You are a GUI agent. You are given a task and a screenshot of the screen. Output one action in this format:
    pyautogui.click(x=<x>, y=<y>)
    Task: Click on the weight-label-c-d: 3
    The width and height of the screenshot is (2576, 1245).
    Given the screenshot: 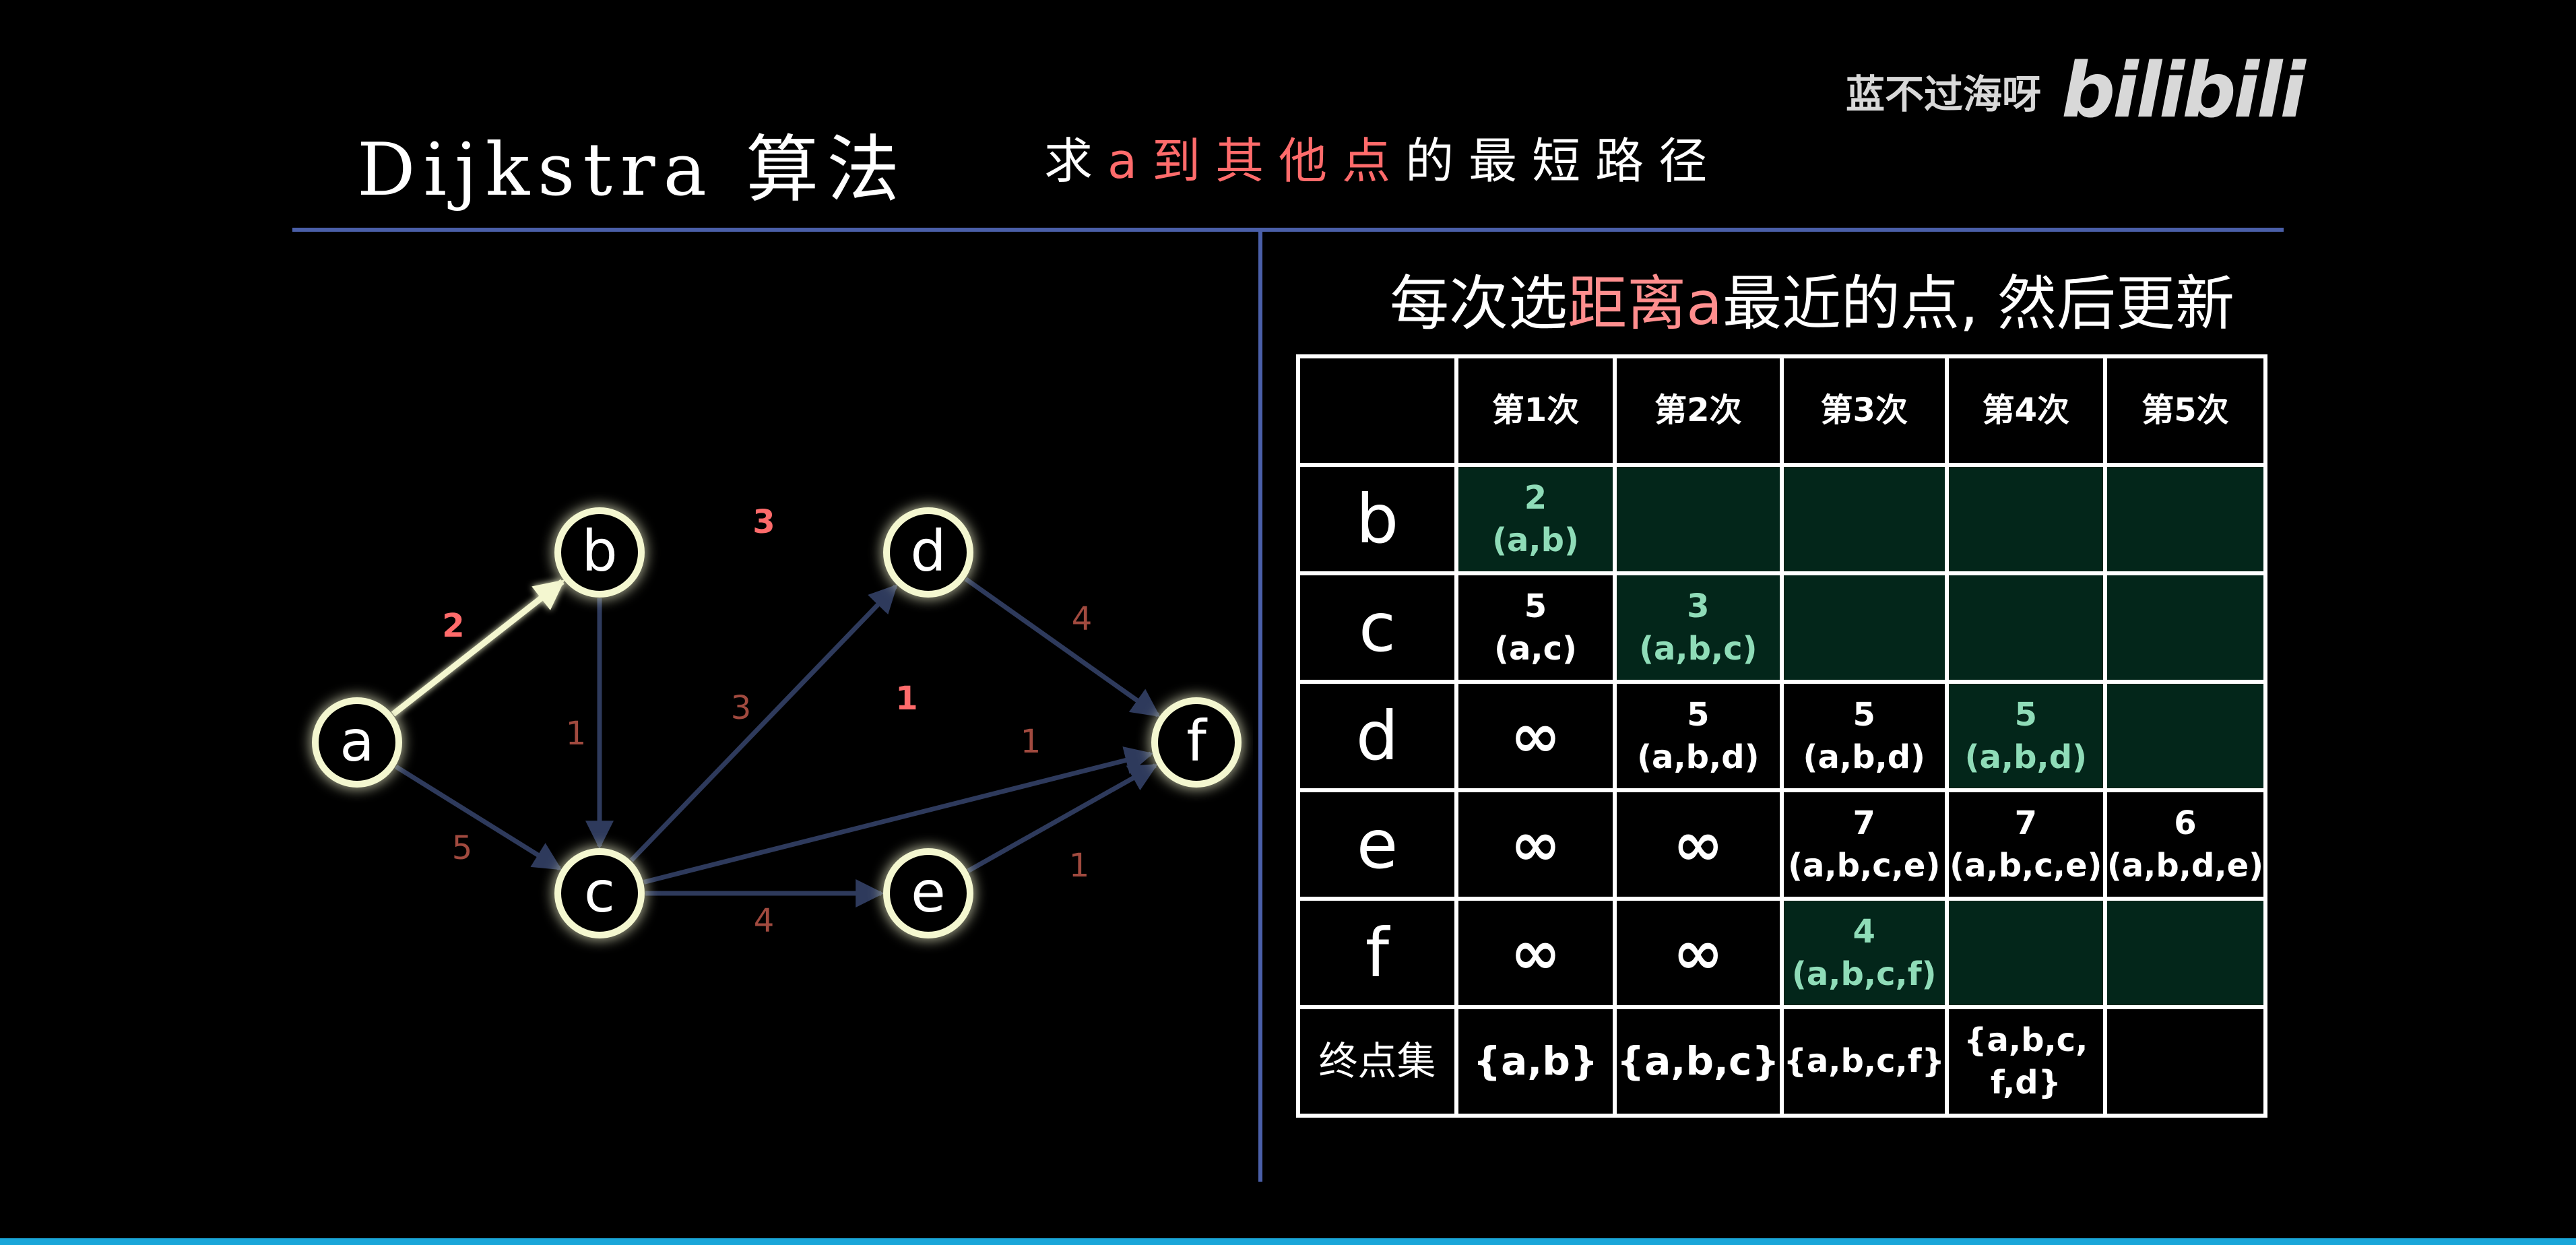 What is the action you would take?
    pyautogui.click(x=742, y=708)
    